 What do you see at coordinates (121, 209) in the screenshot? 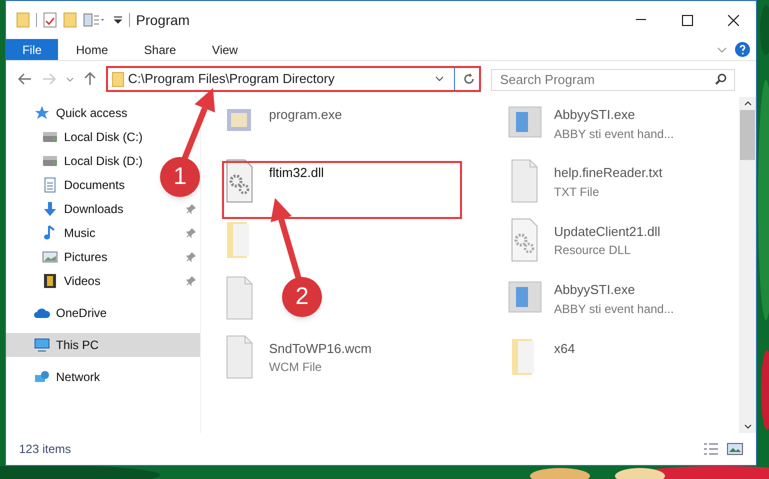
I see `nav-item: Downloads` at bounding box center [121, 209].